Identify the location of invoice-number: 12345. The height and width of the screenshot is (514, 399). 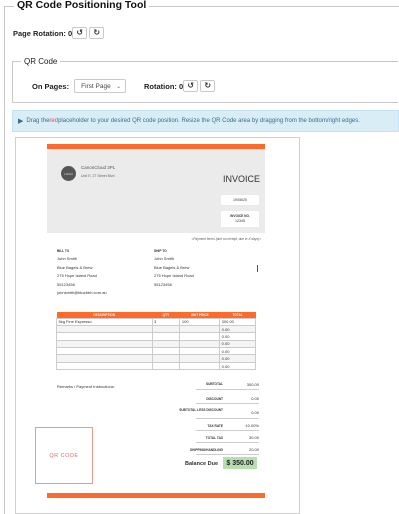
(240, 220).